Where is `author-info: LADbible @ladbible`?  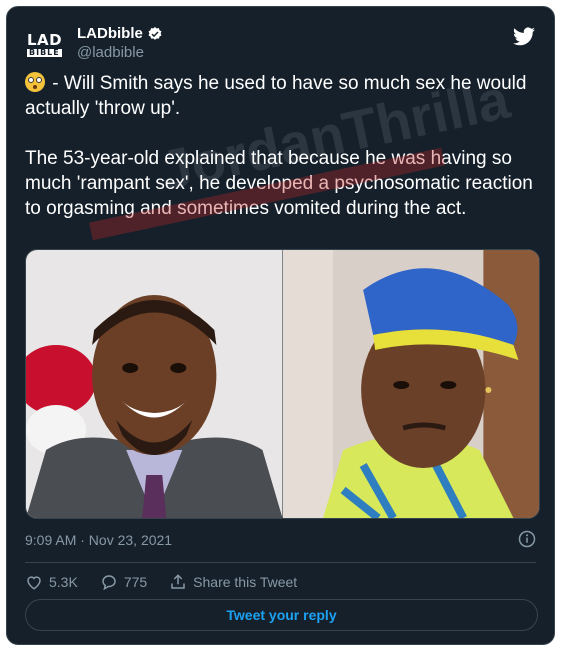 author-info: LADbible @ladbible is located at coordinates (120, 43).